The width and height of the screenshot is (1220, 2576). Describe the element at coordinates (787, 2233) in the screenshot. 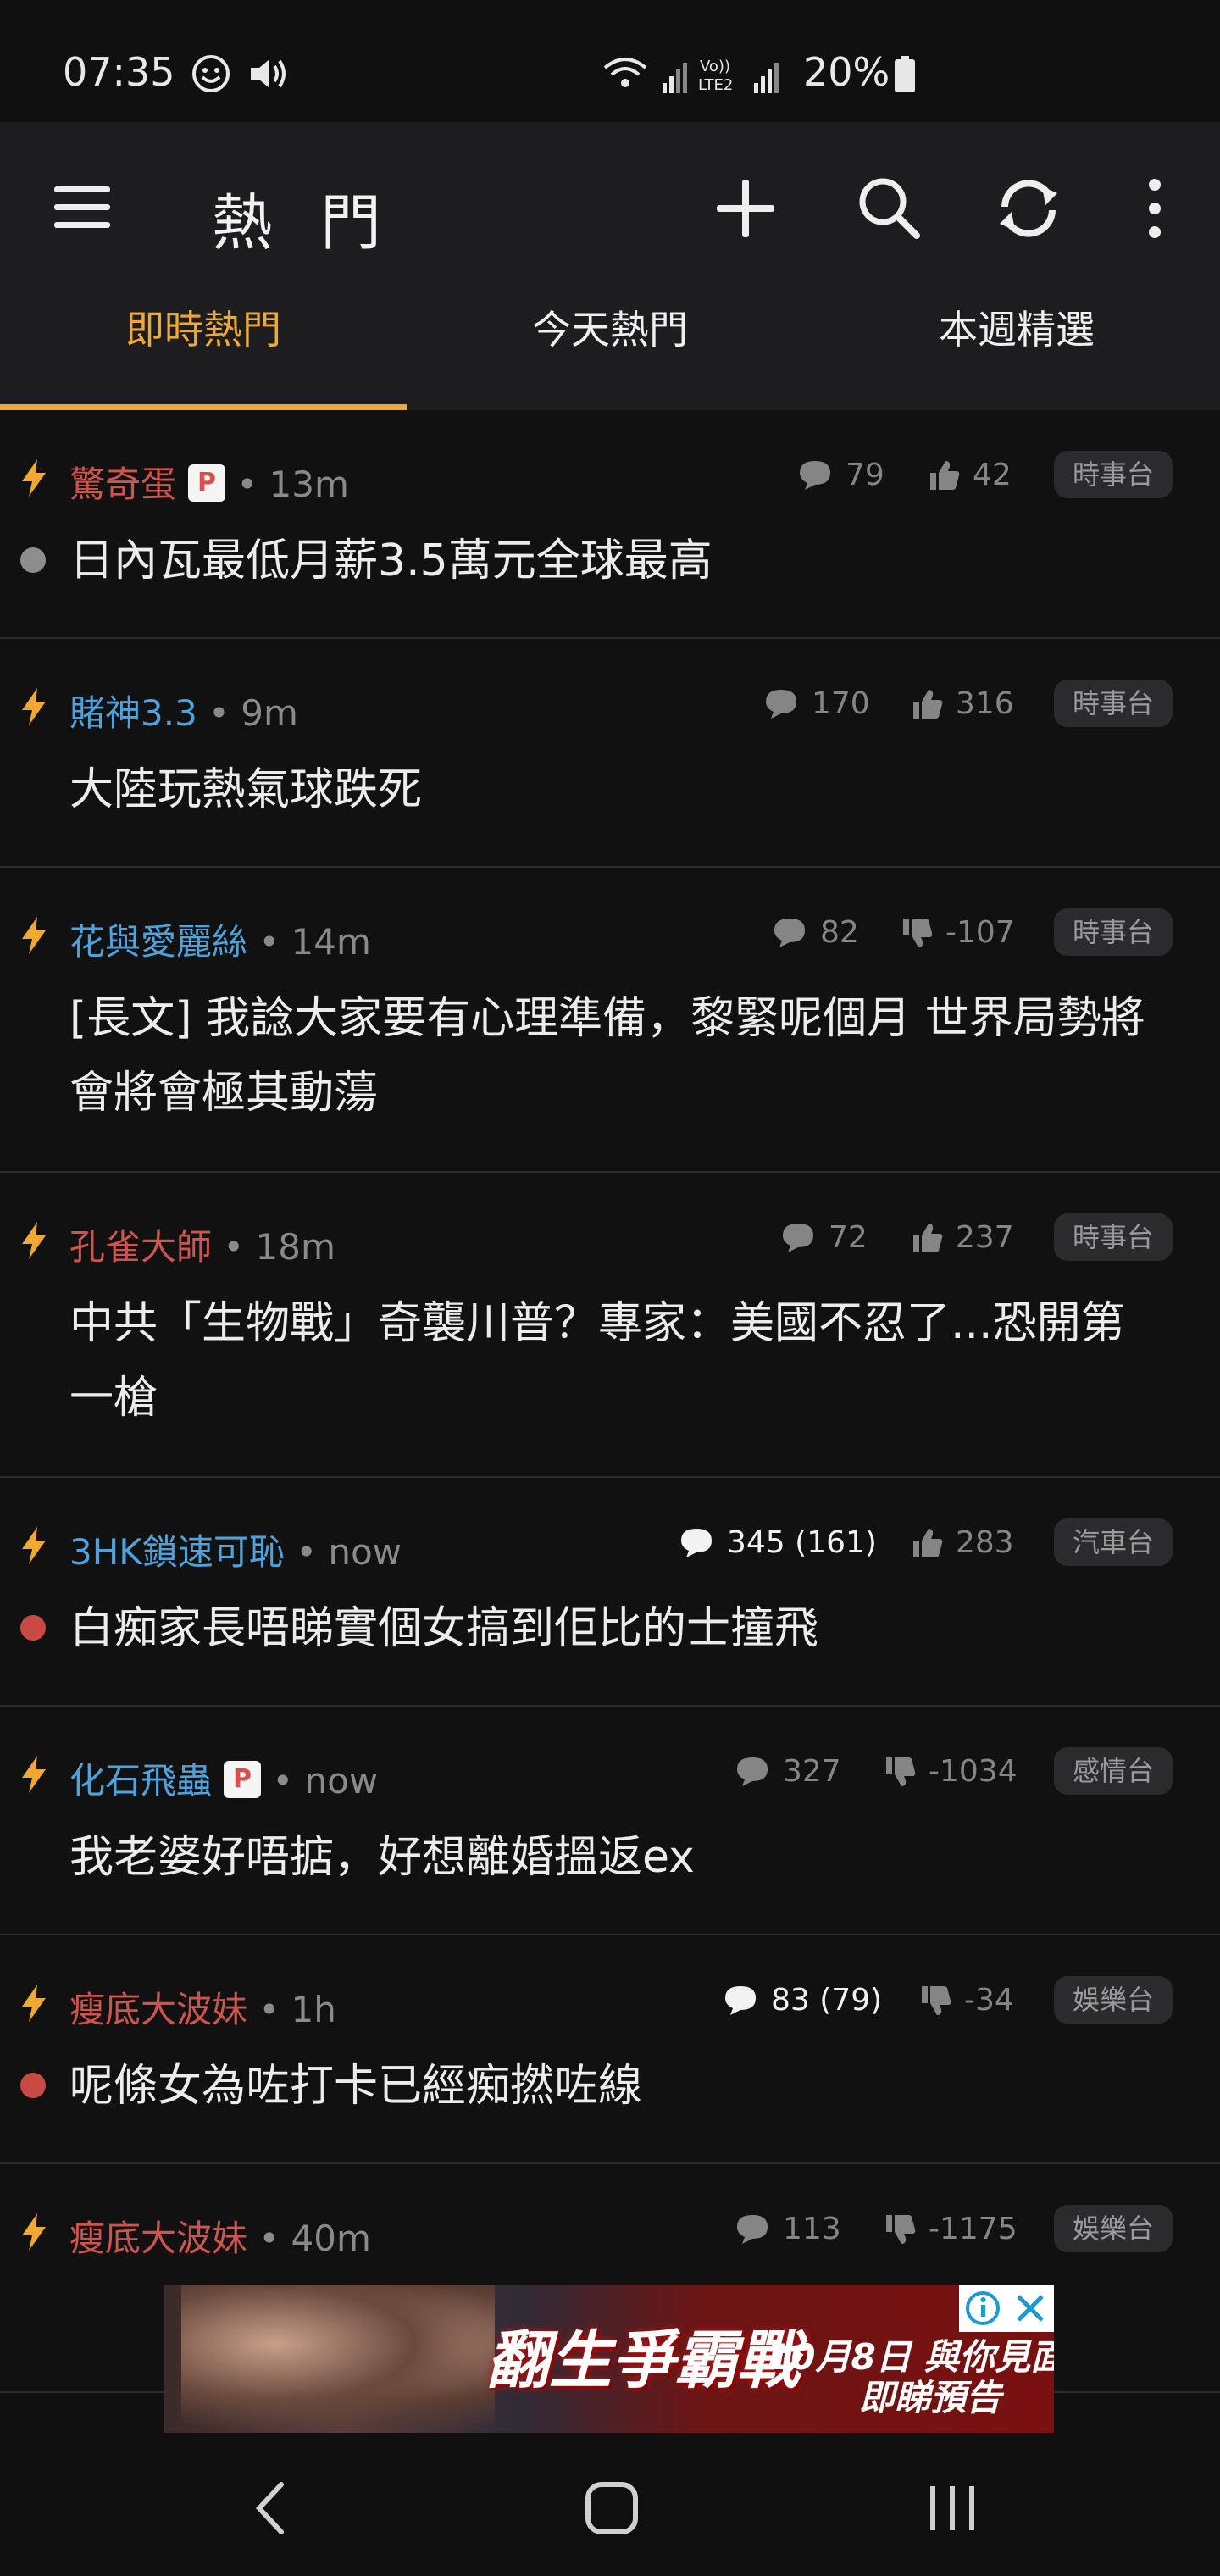

I see `reply-count: 113` at that location.